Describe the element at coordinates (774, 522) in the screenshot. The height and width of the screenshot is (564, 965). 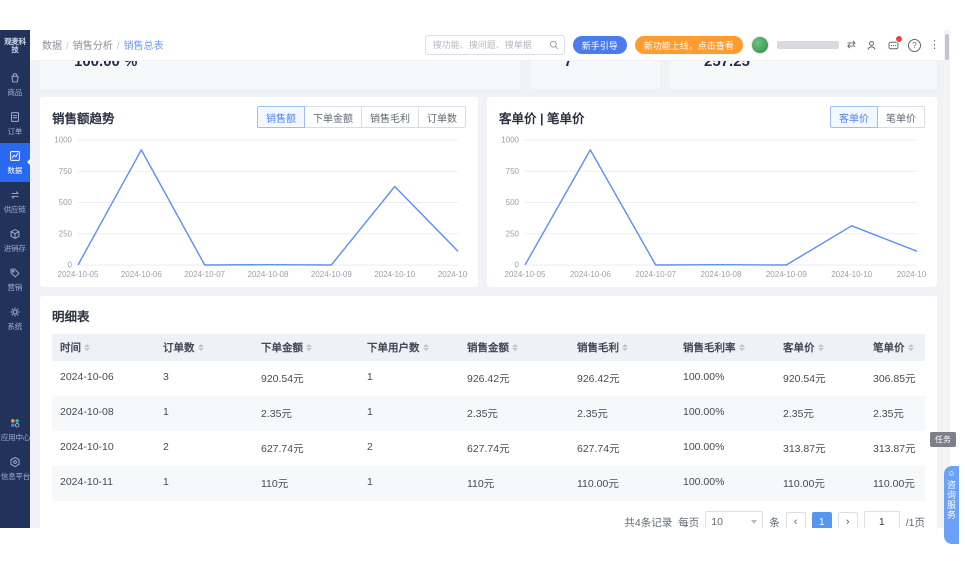
I see `per-page-unit: 条` at that location.